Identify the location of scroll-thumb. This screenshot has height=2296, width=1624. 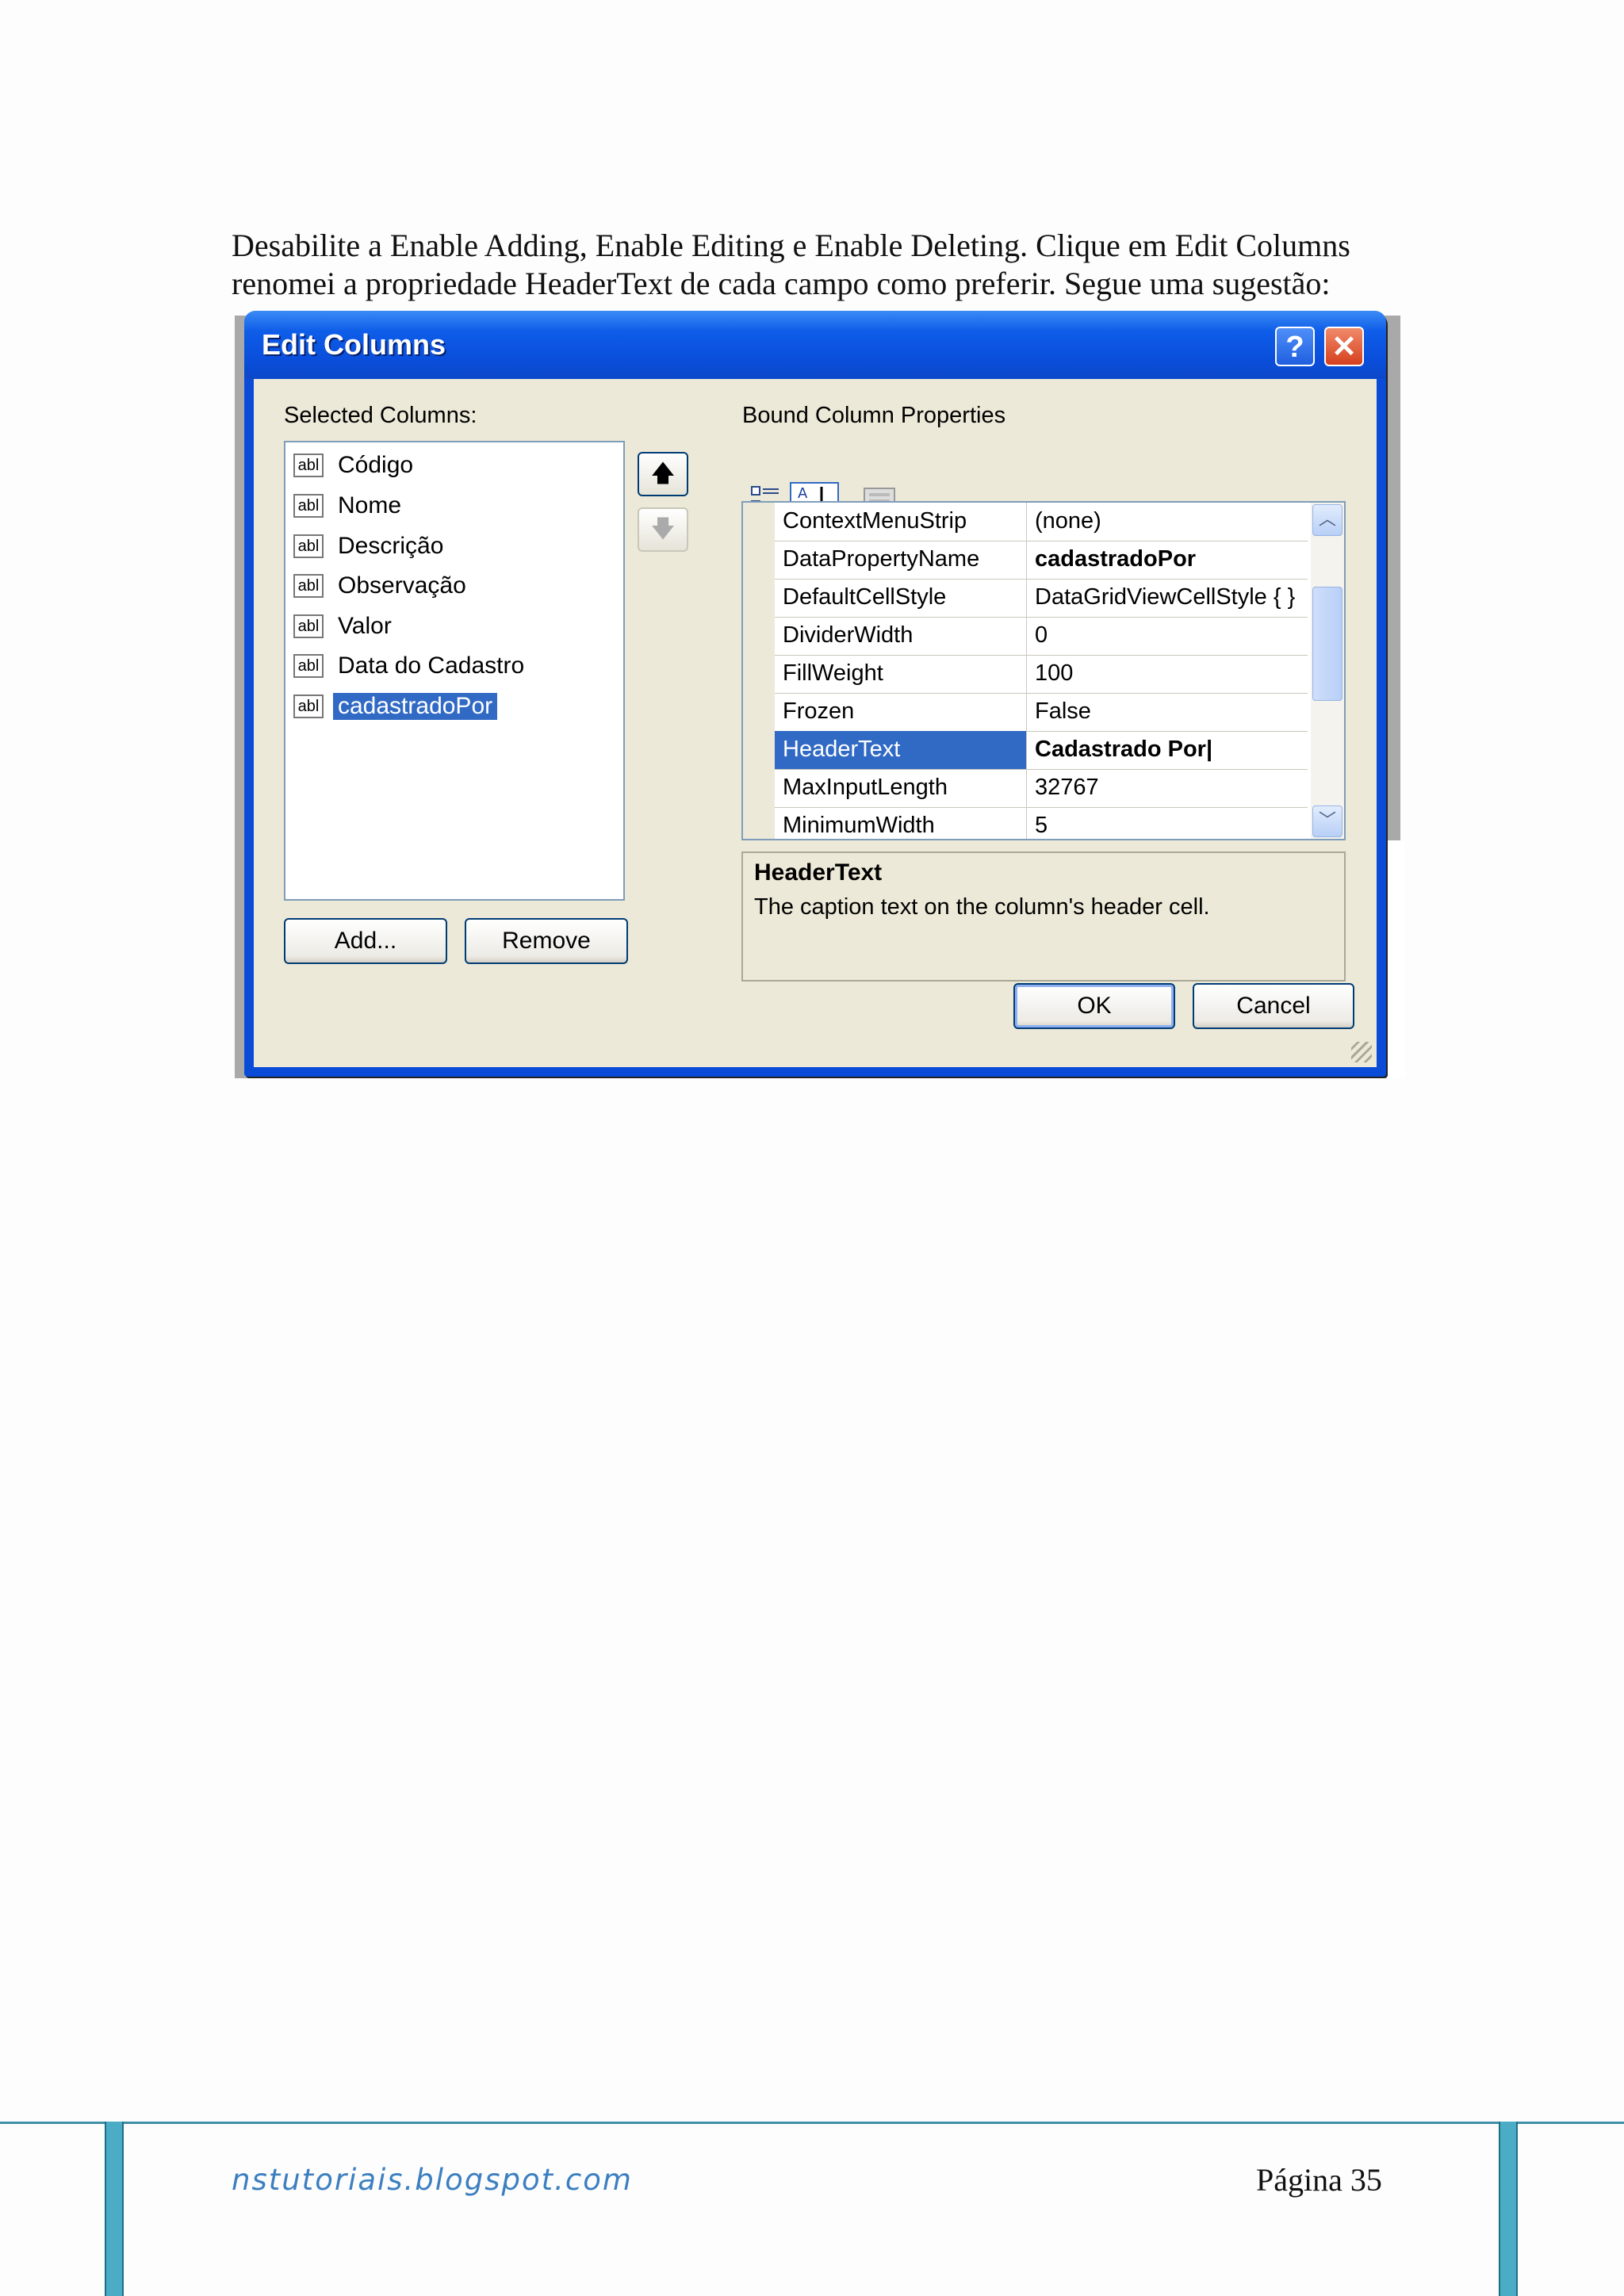
(1327, 644).